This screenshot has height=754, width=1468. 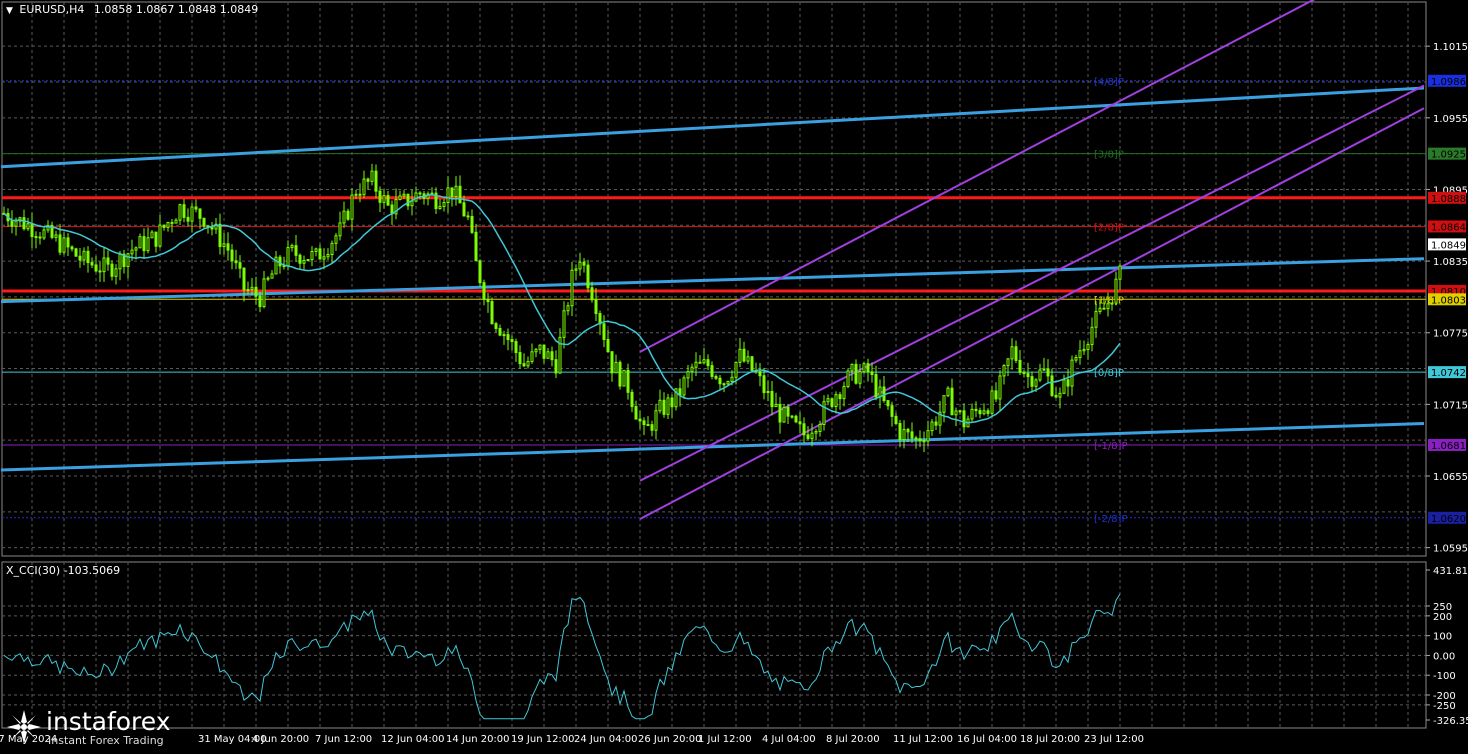 What do you see at coordinates (1450, 571) in the screenshot?
I see `cci-tick-label: 431.8158` at bounding box center [1450, 571].